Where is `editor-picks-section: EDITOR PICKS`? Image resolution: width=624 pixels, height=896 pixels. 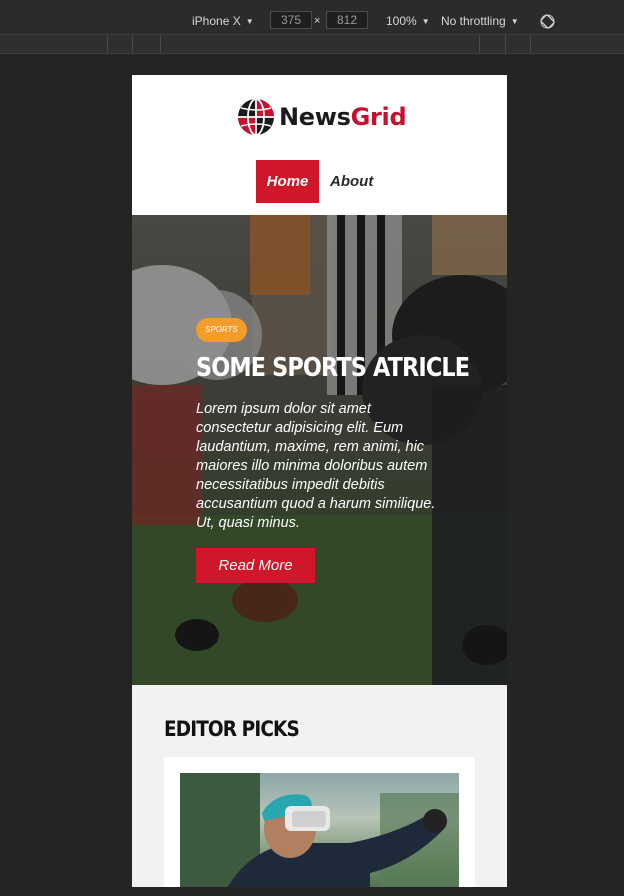 editor-picks-section: EDITOR PICKS is located at coordinates (319, 786).